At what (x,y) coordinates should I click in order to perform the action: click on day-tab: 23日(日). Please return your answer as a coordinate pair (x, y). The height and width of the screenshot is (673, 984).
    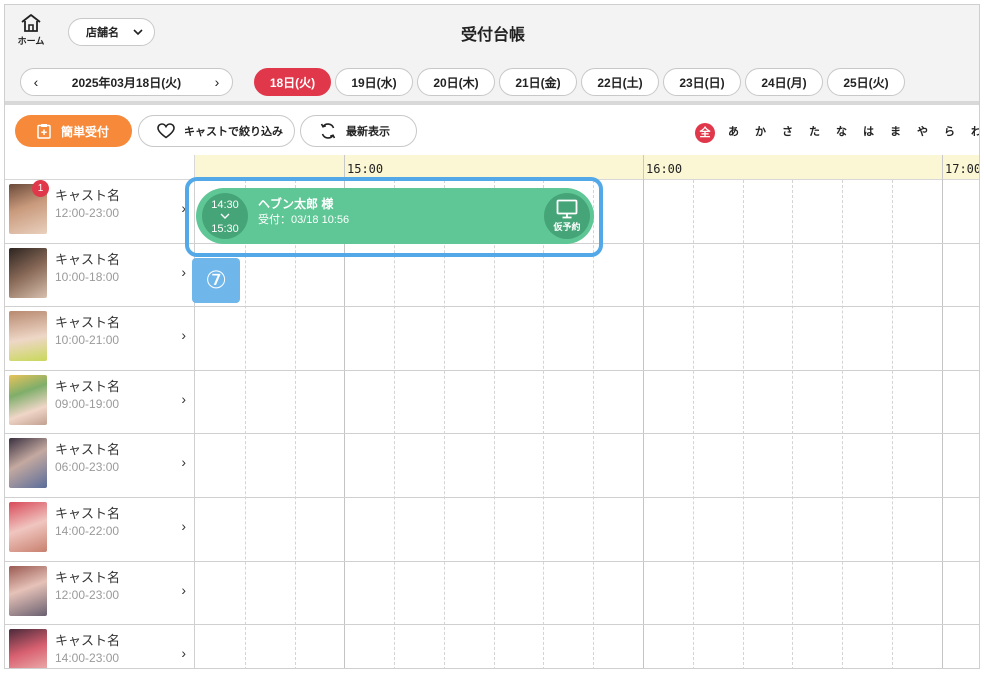
    Looking at the image, I should click on (702, 82).